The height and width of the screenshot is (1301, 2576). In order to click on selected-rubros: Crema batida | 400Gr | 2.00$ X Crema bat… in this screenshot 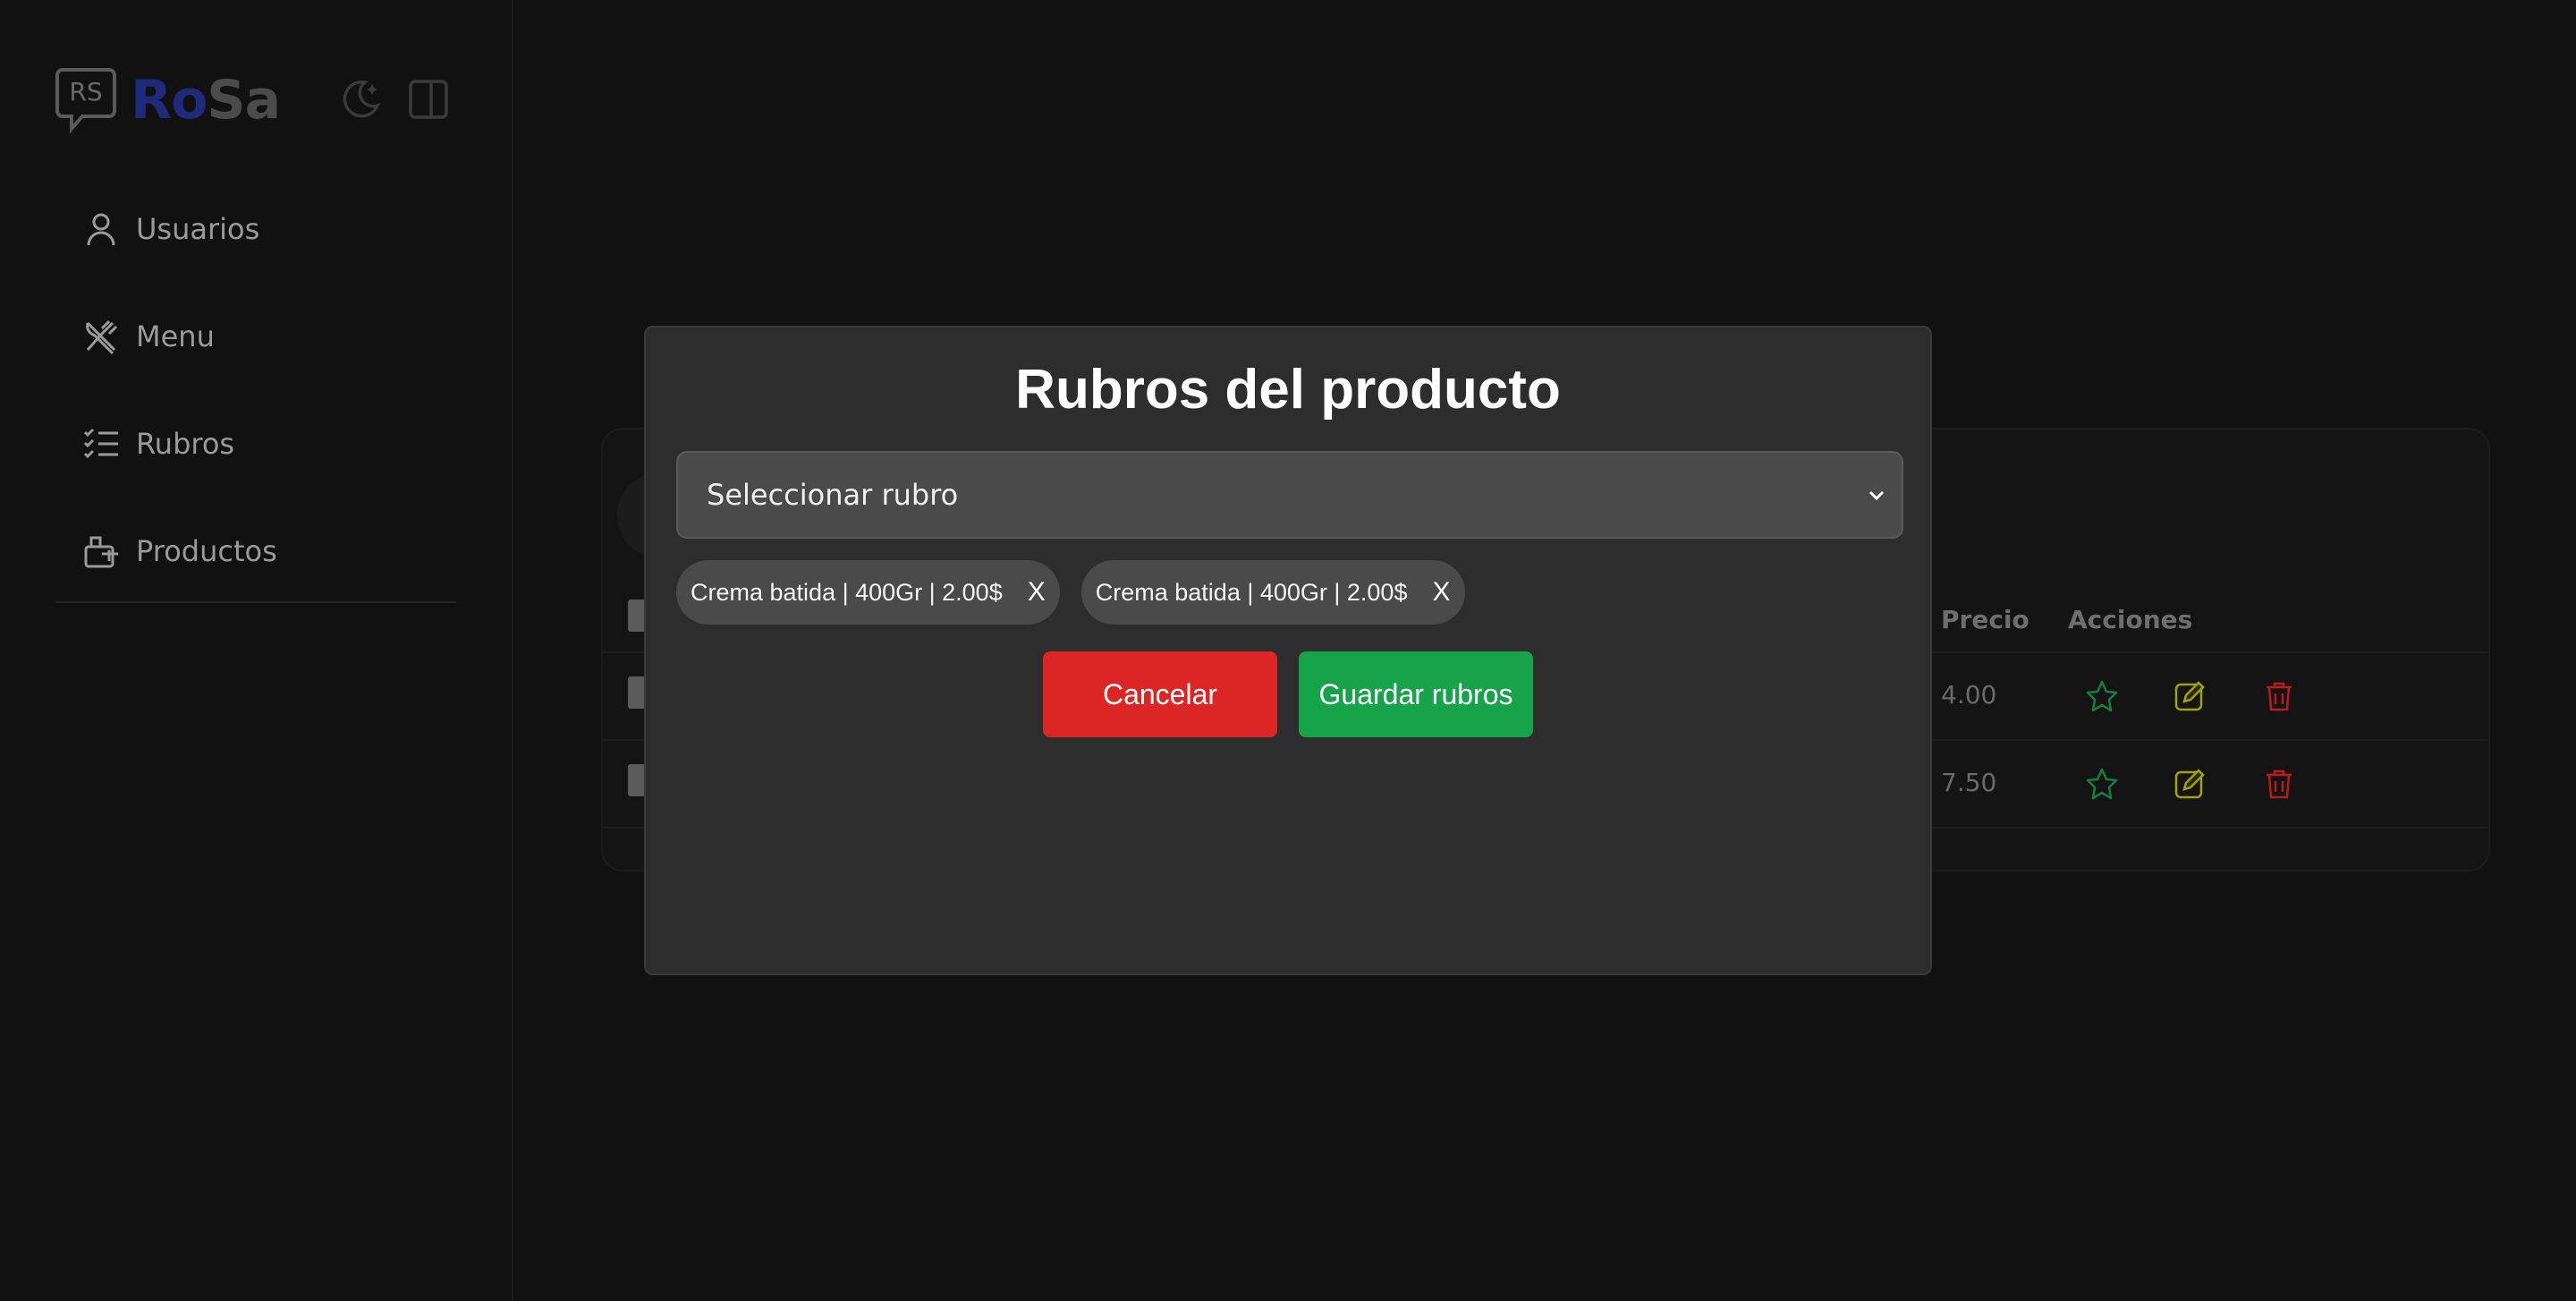, I will do `click(1070, 592)`.